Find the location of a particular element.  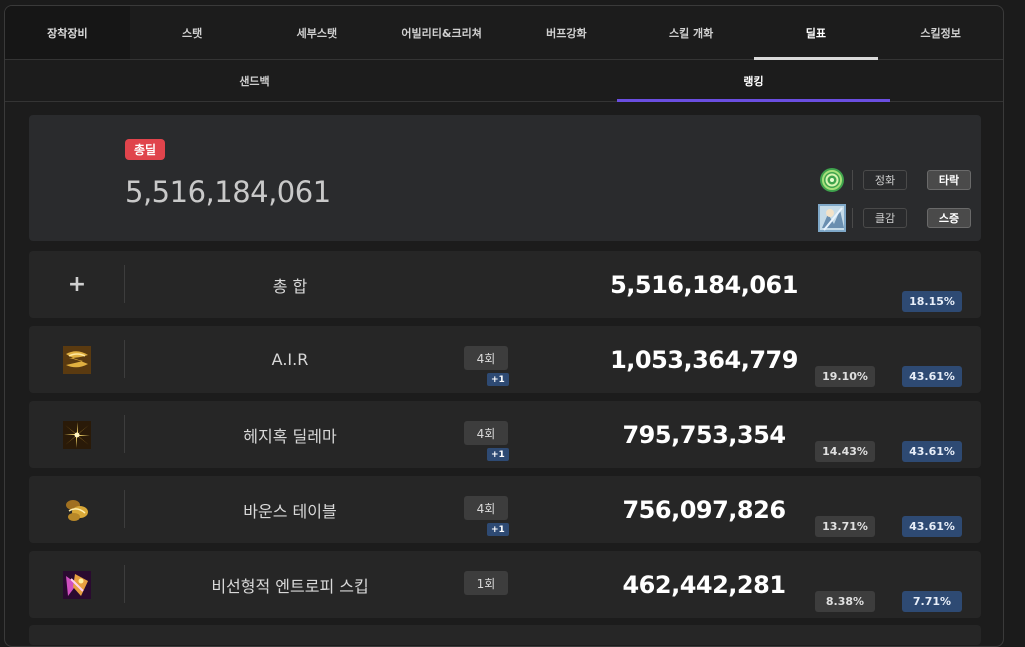

tab-buff: 버프강화 is located at coordinates (566, 32).